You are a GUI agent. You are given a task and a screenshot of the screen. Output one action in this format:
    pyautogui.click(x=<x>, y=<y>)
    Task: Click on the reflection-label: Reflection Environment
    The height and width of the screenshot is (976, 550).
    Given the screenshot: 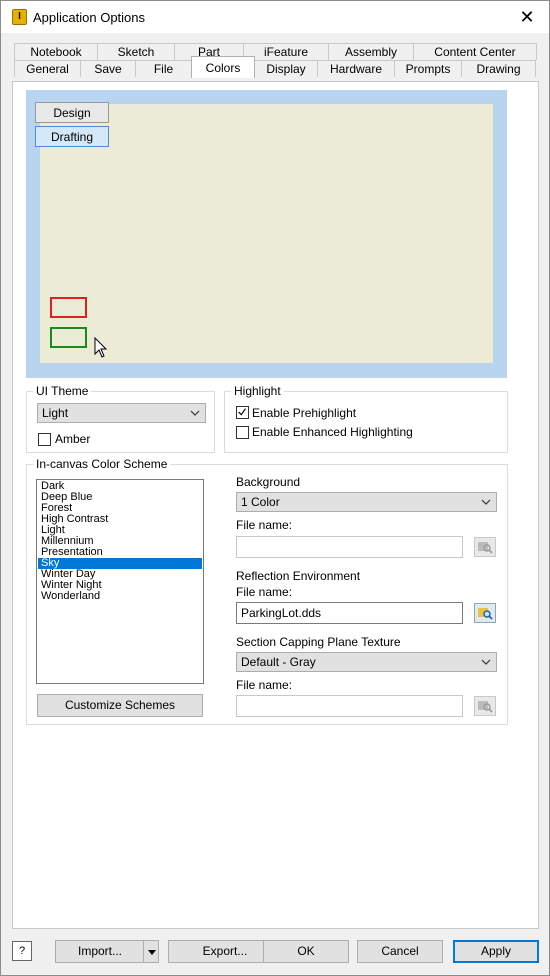 What is the action you would take?
    pyautogui.click(x=298, y=576)
    